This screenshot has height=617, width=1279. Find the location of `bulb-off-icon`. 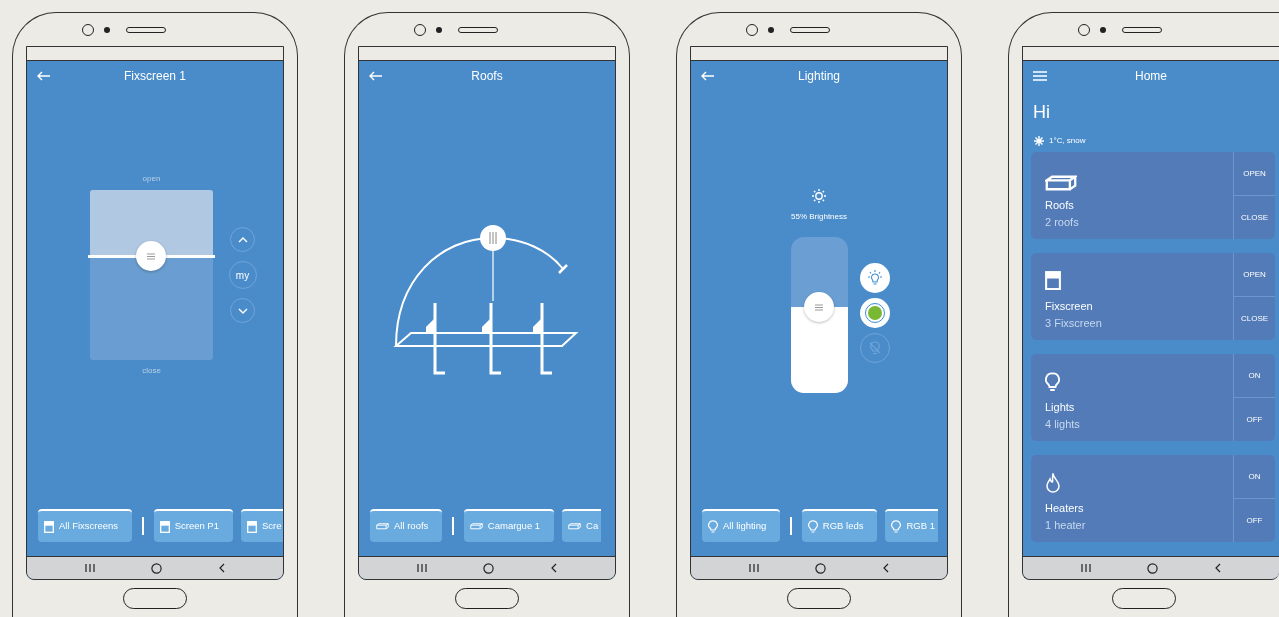

bulb-off-icon is located at coordinates (874, 348).